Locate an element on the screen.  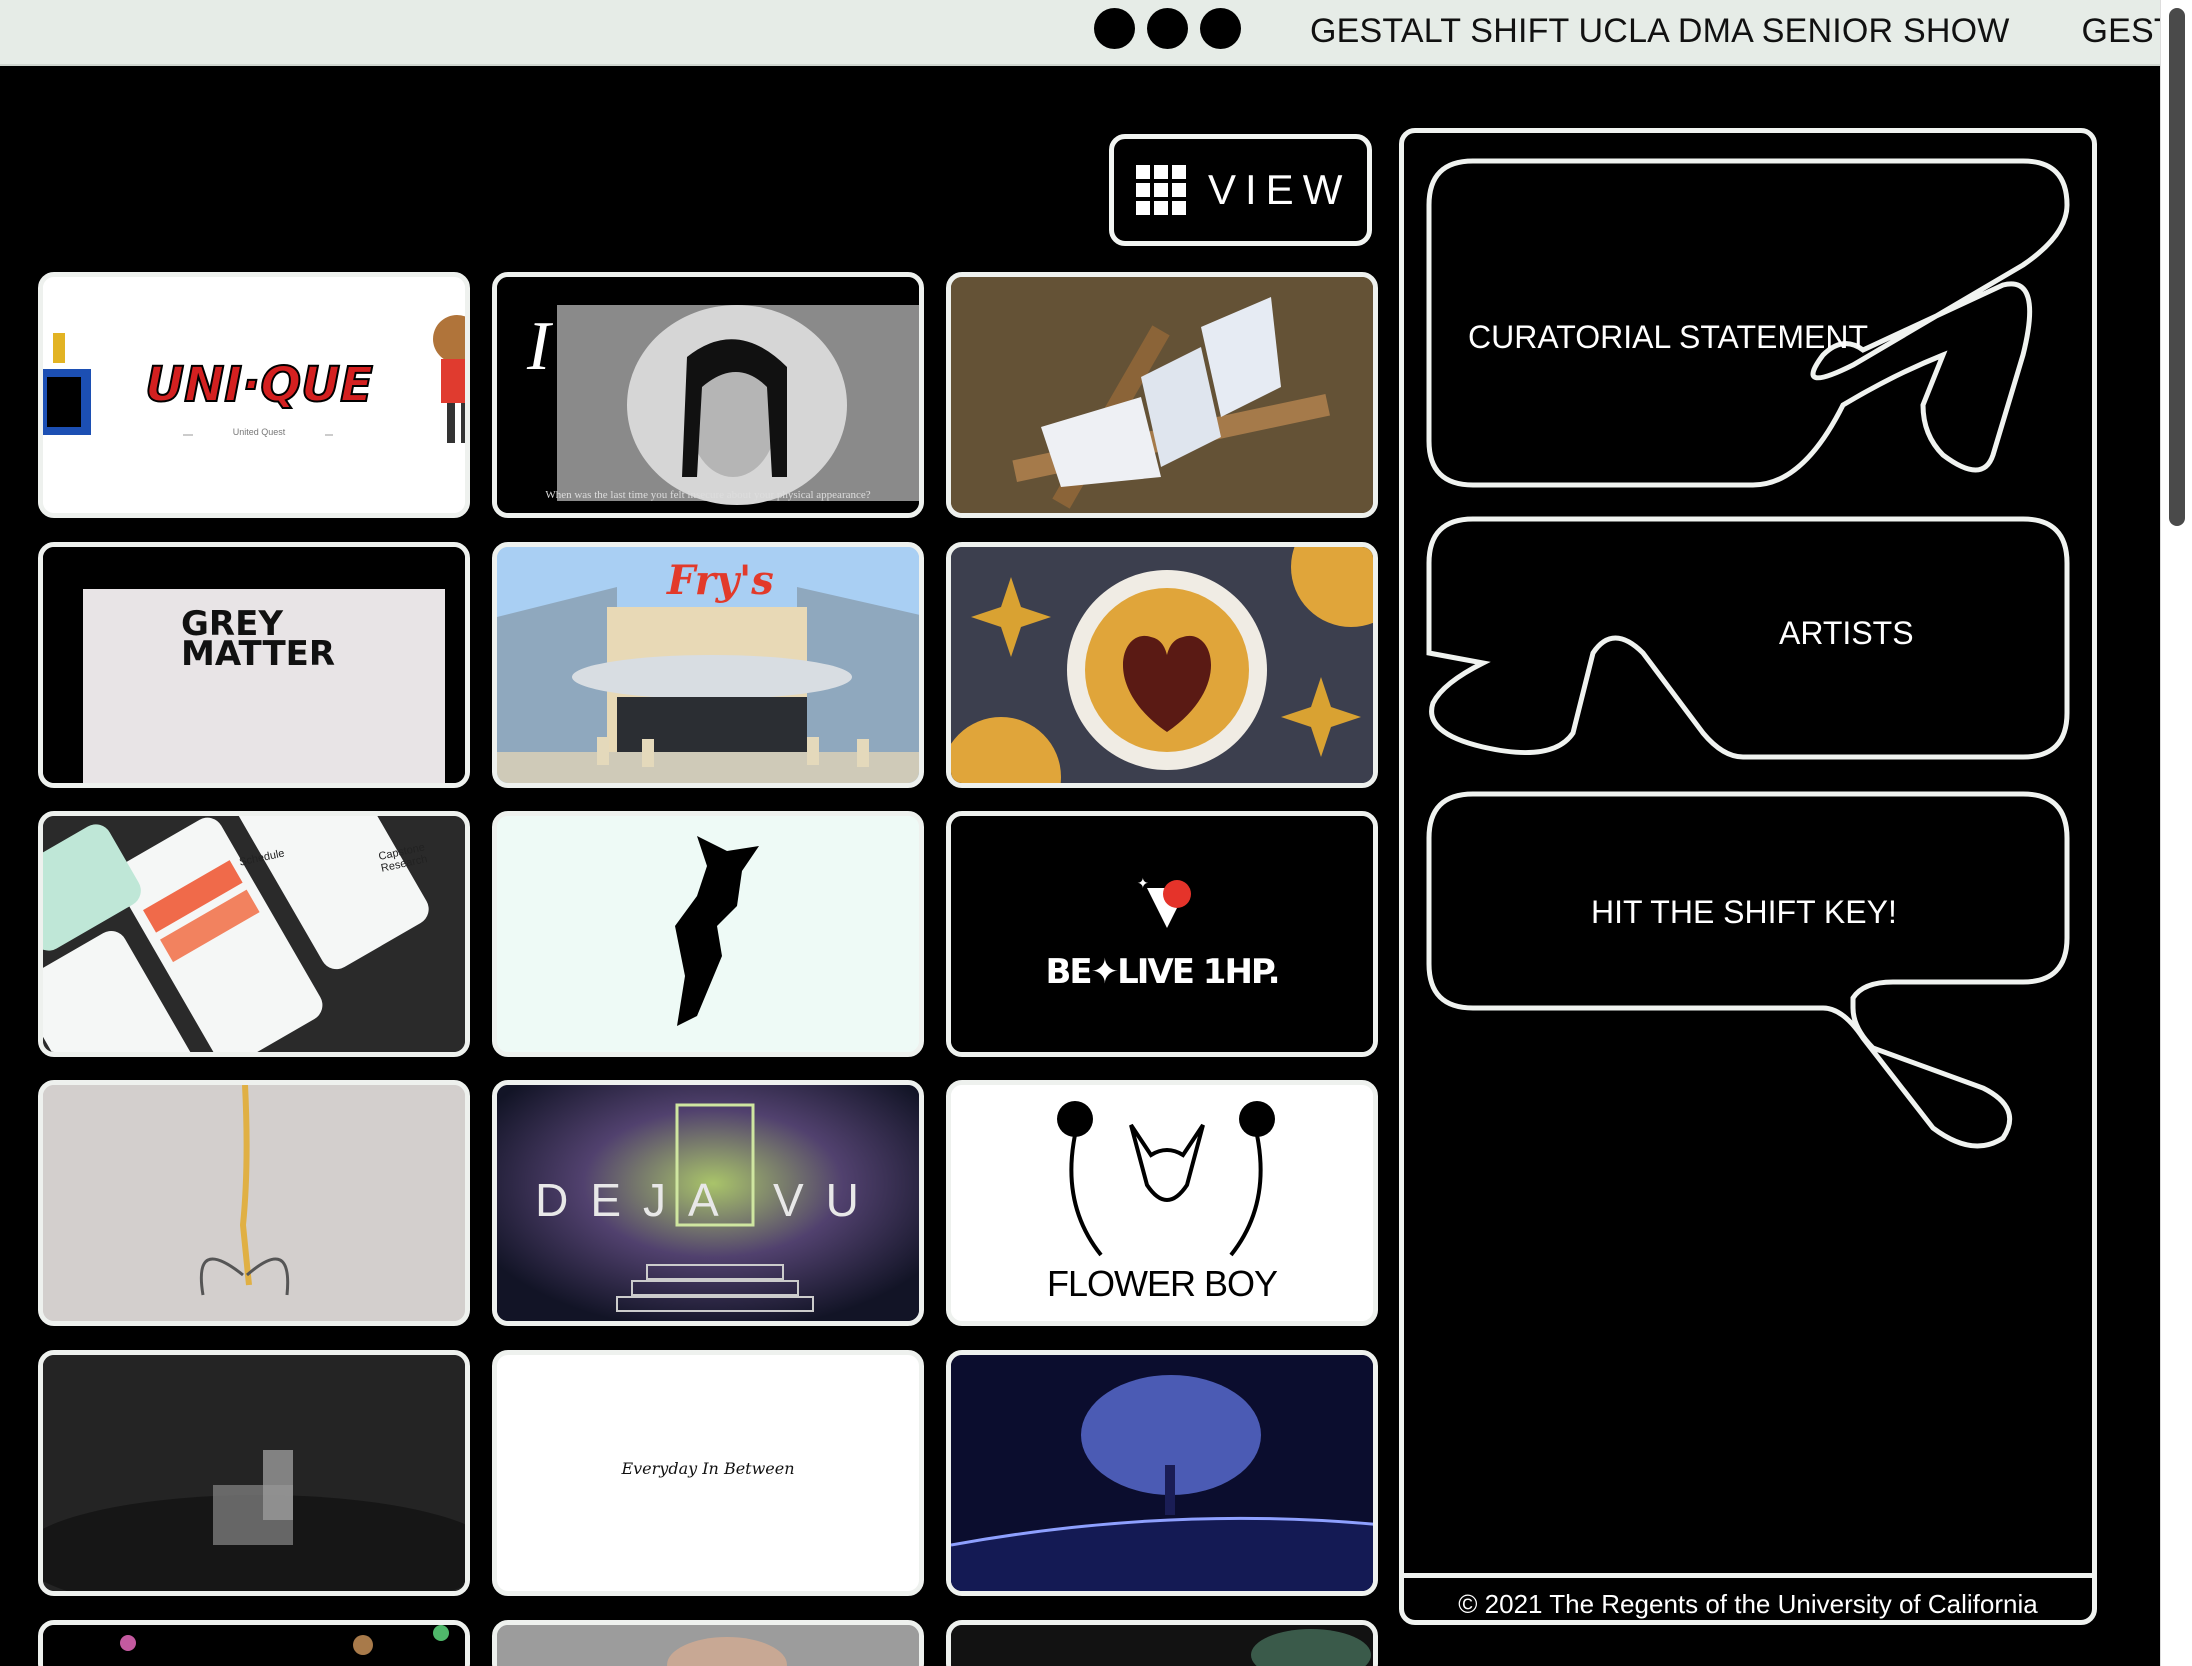
view-toggle-button: VIEW is located at coordinates (1240, 190).